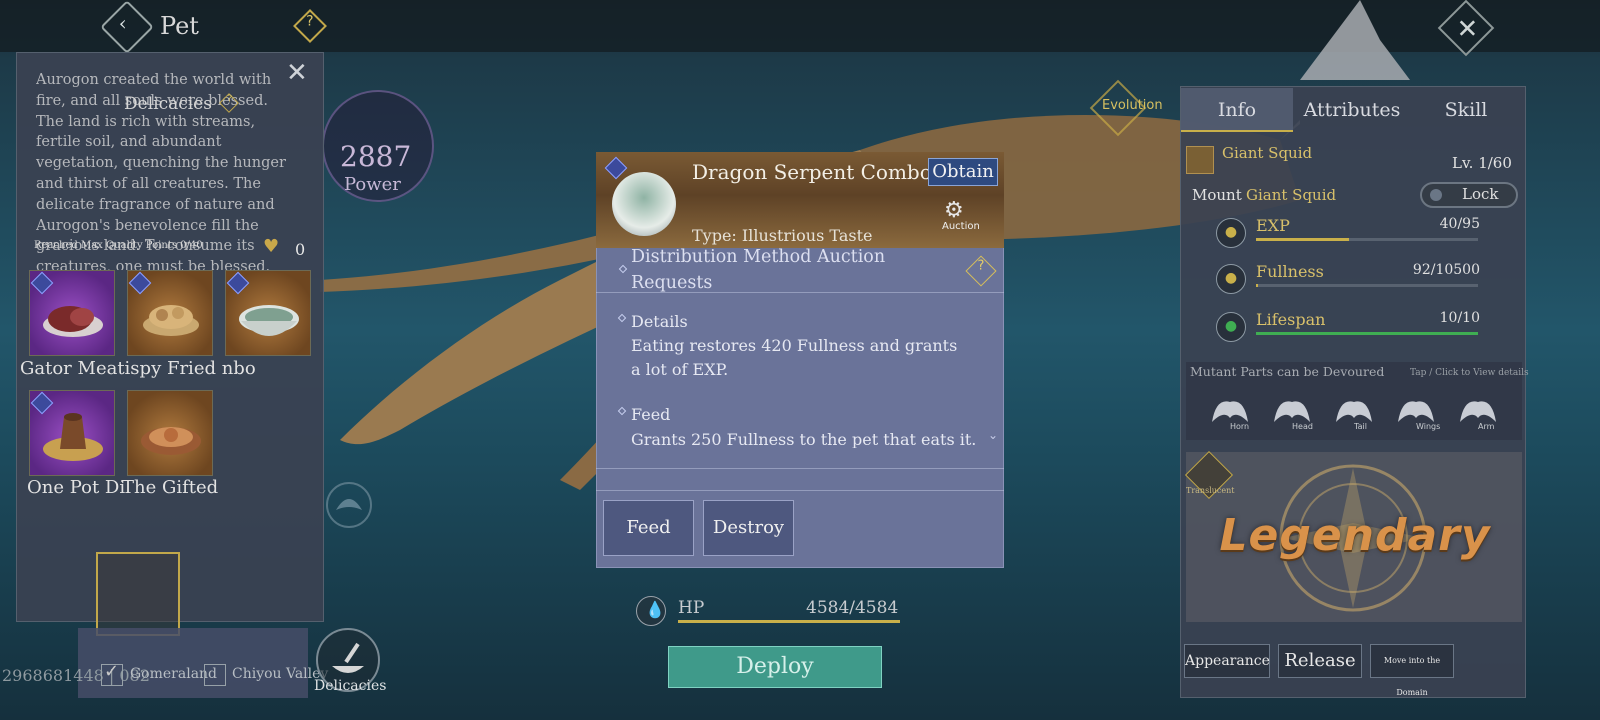 This screenshot has width=1600, height=720. What do you see at coordinates (1352, 110) in the screenshot?
I see `tab-attributes: Attributes` at bounding box center [1352, 110].